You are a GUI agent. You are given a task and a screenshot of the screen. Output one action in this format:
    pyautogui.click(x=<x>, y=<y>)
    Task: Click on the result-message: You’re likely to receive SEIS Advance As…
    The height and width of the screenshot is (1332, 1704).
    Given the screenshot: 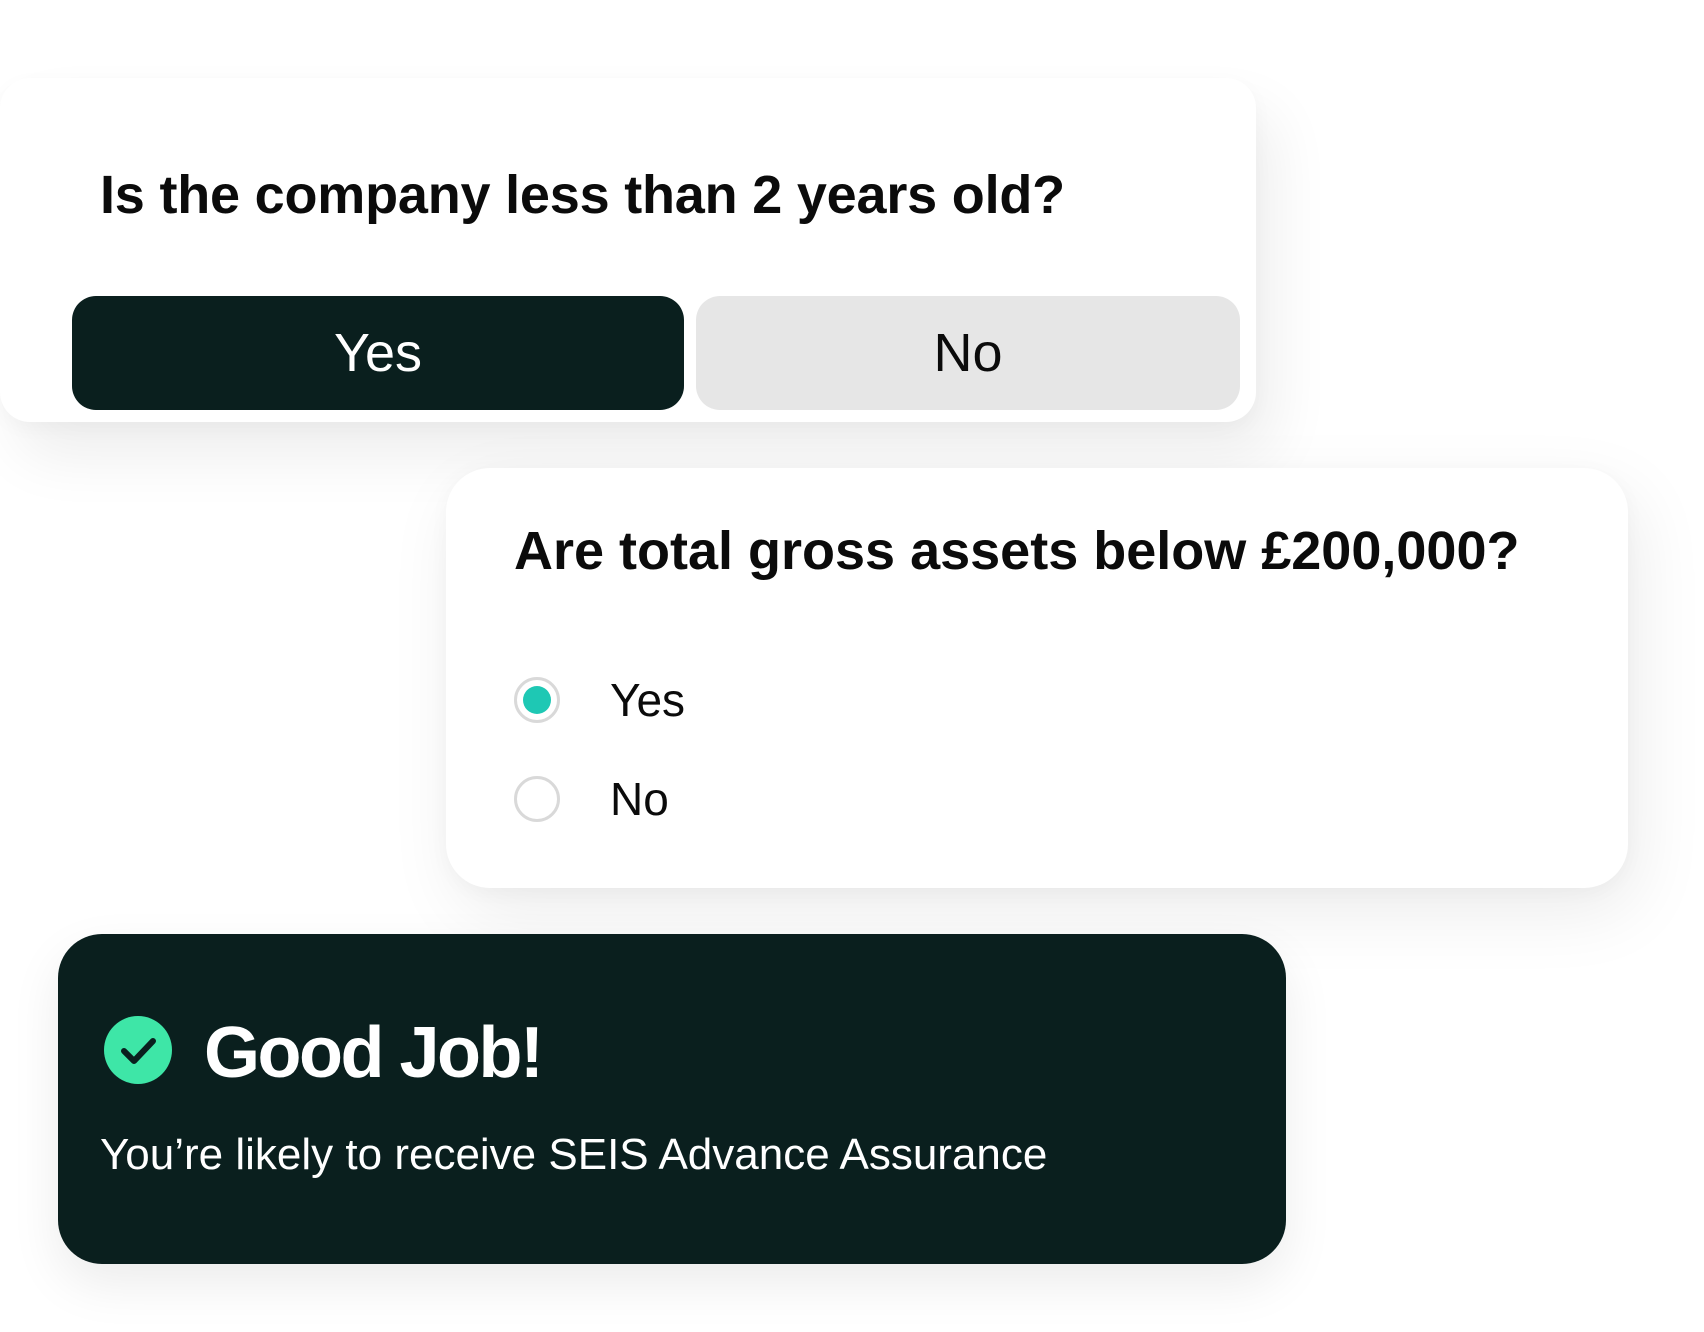 What is the action you would take?
    pyautogui.click(x=574, y=1154)
    